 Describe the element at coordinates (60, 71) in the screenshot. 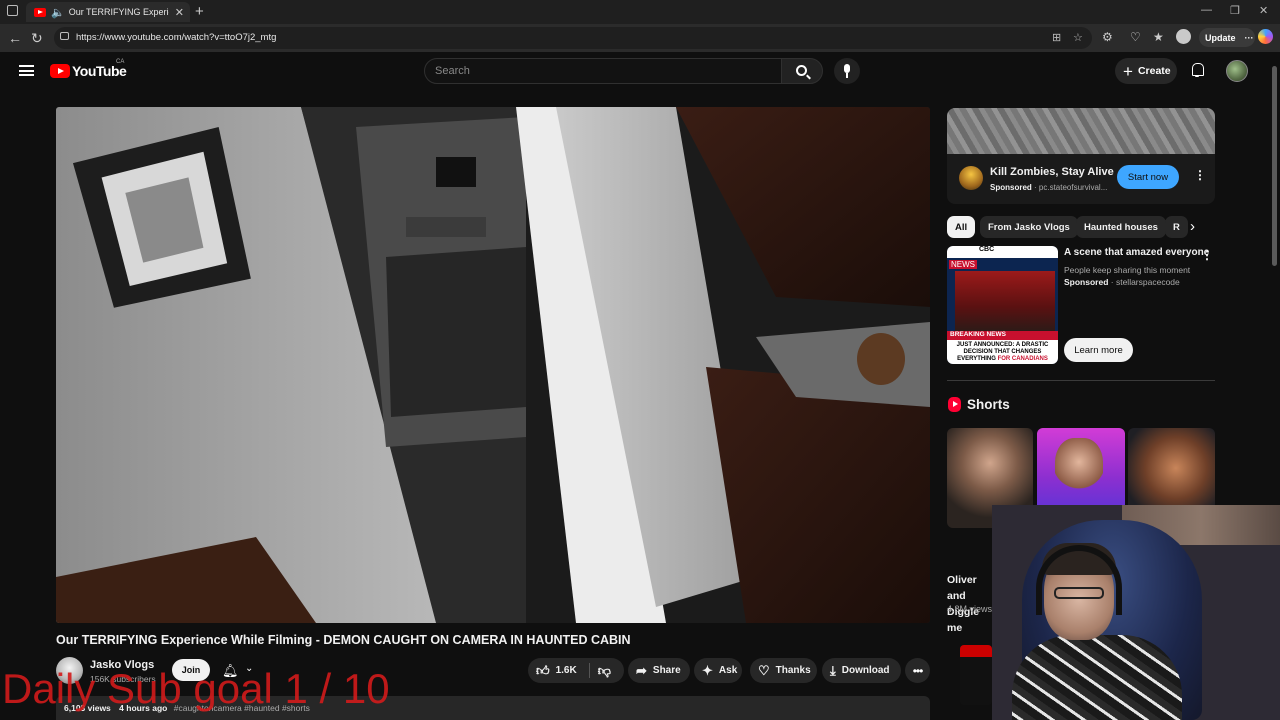

I see `youtube-play-icon` at that location.